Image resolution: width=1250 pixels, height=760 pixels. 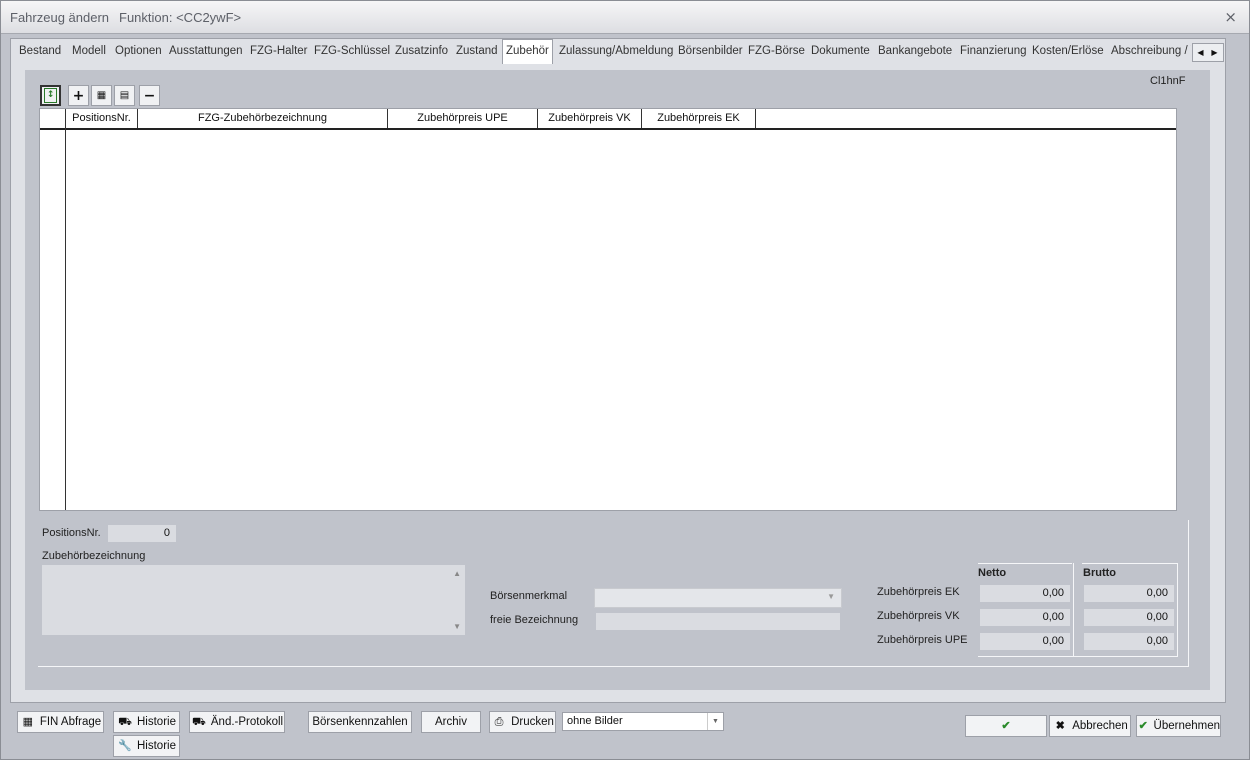 I want to click on tab-zulassung: Zulassung/Abmeldung, so click(x=616, y=51).